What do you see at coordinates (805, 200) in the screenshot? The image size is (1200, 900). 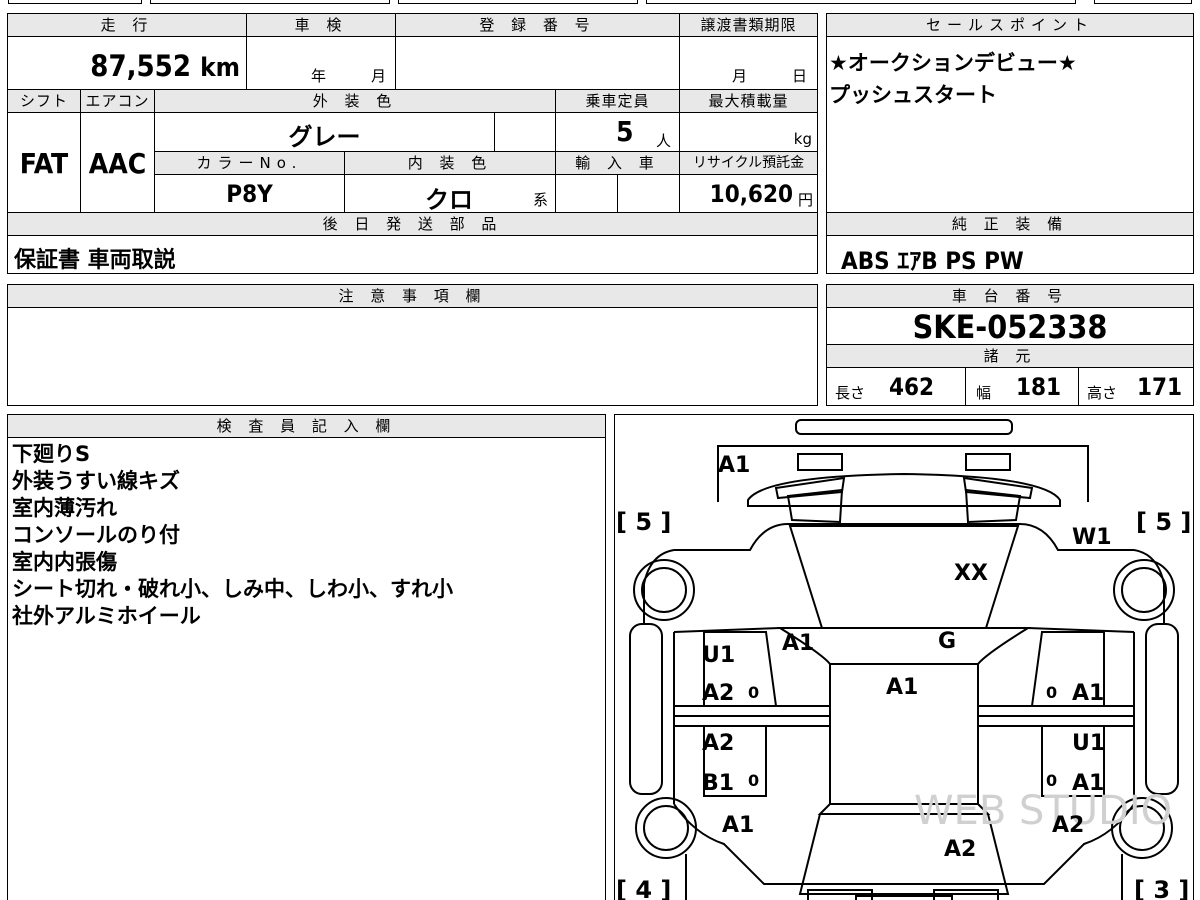 I see `recycle-fee-unit: 円` at bounding box center [805, 200].